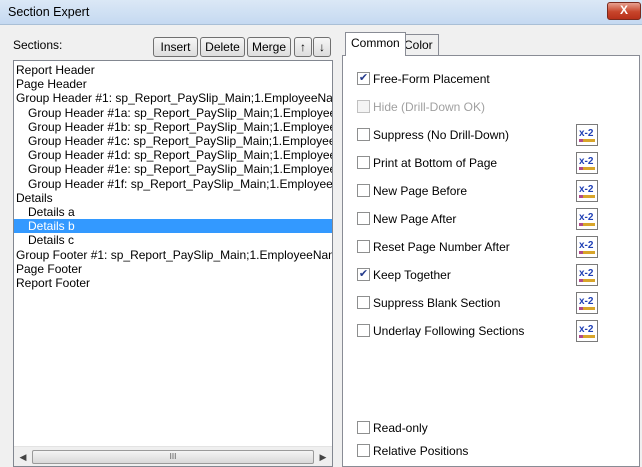 Image resolution: width=642 pixels, height=467 pixels. I want to click on section-item: Report Footer, so click(173, 283).